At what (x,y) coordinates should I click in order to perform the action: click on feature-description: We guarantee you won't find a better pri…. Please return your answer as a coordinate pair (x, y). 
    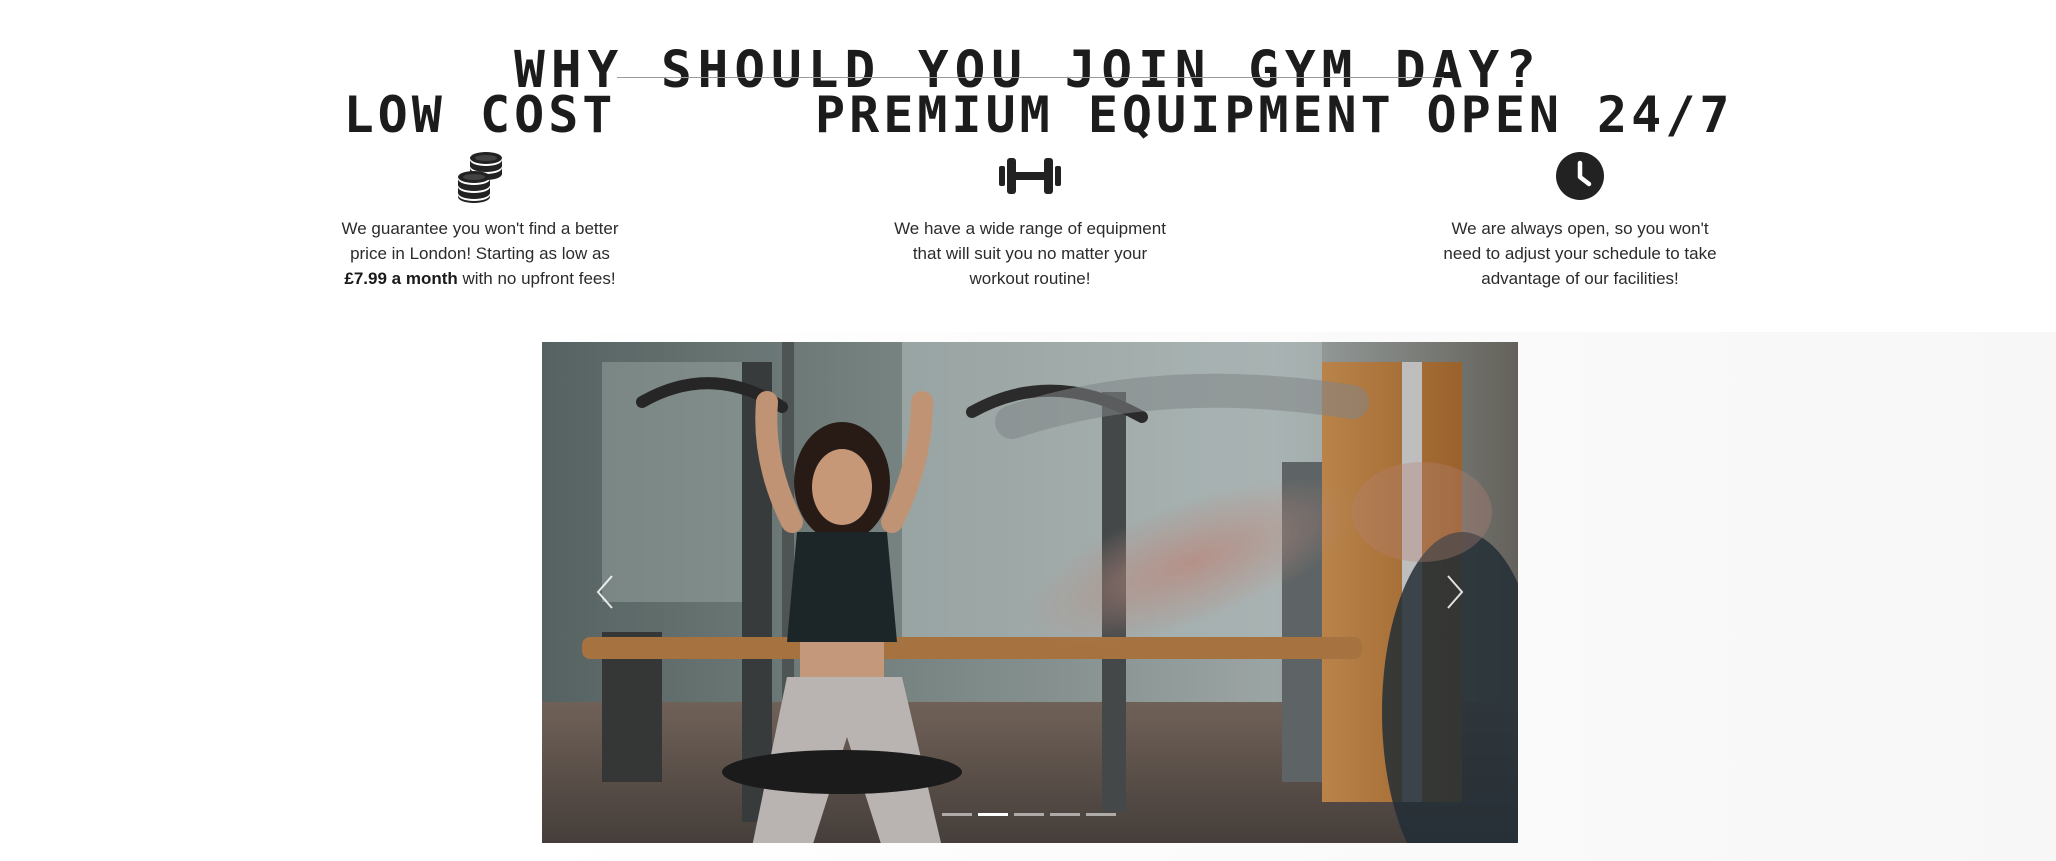
    Looking at the image, I should click on (480, 253).